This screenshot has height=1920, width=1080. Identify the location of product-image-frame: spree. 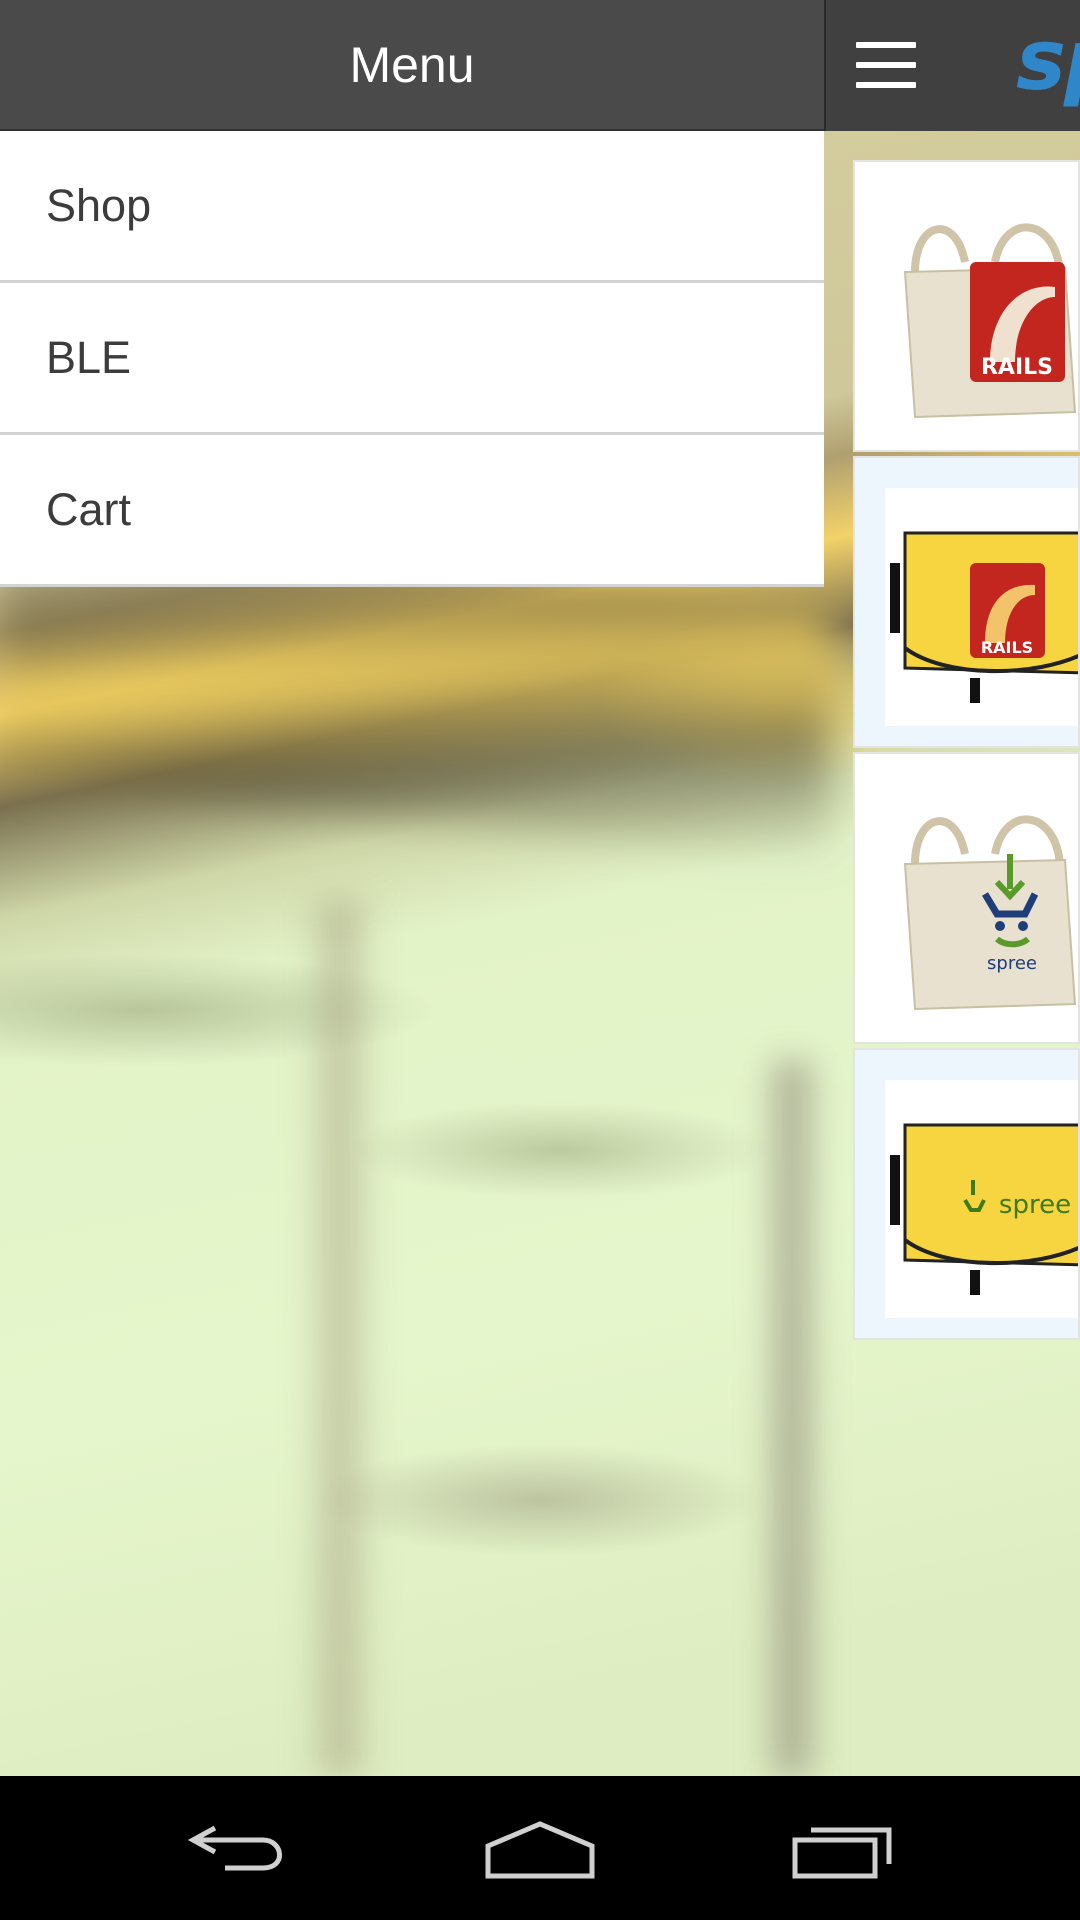
(981, 1199).